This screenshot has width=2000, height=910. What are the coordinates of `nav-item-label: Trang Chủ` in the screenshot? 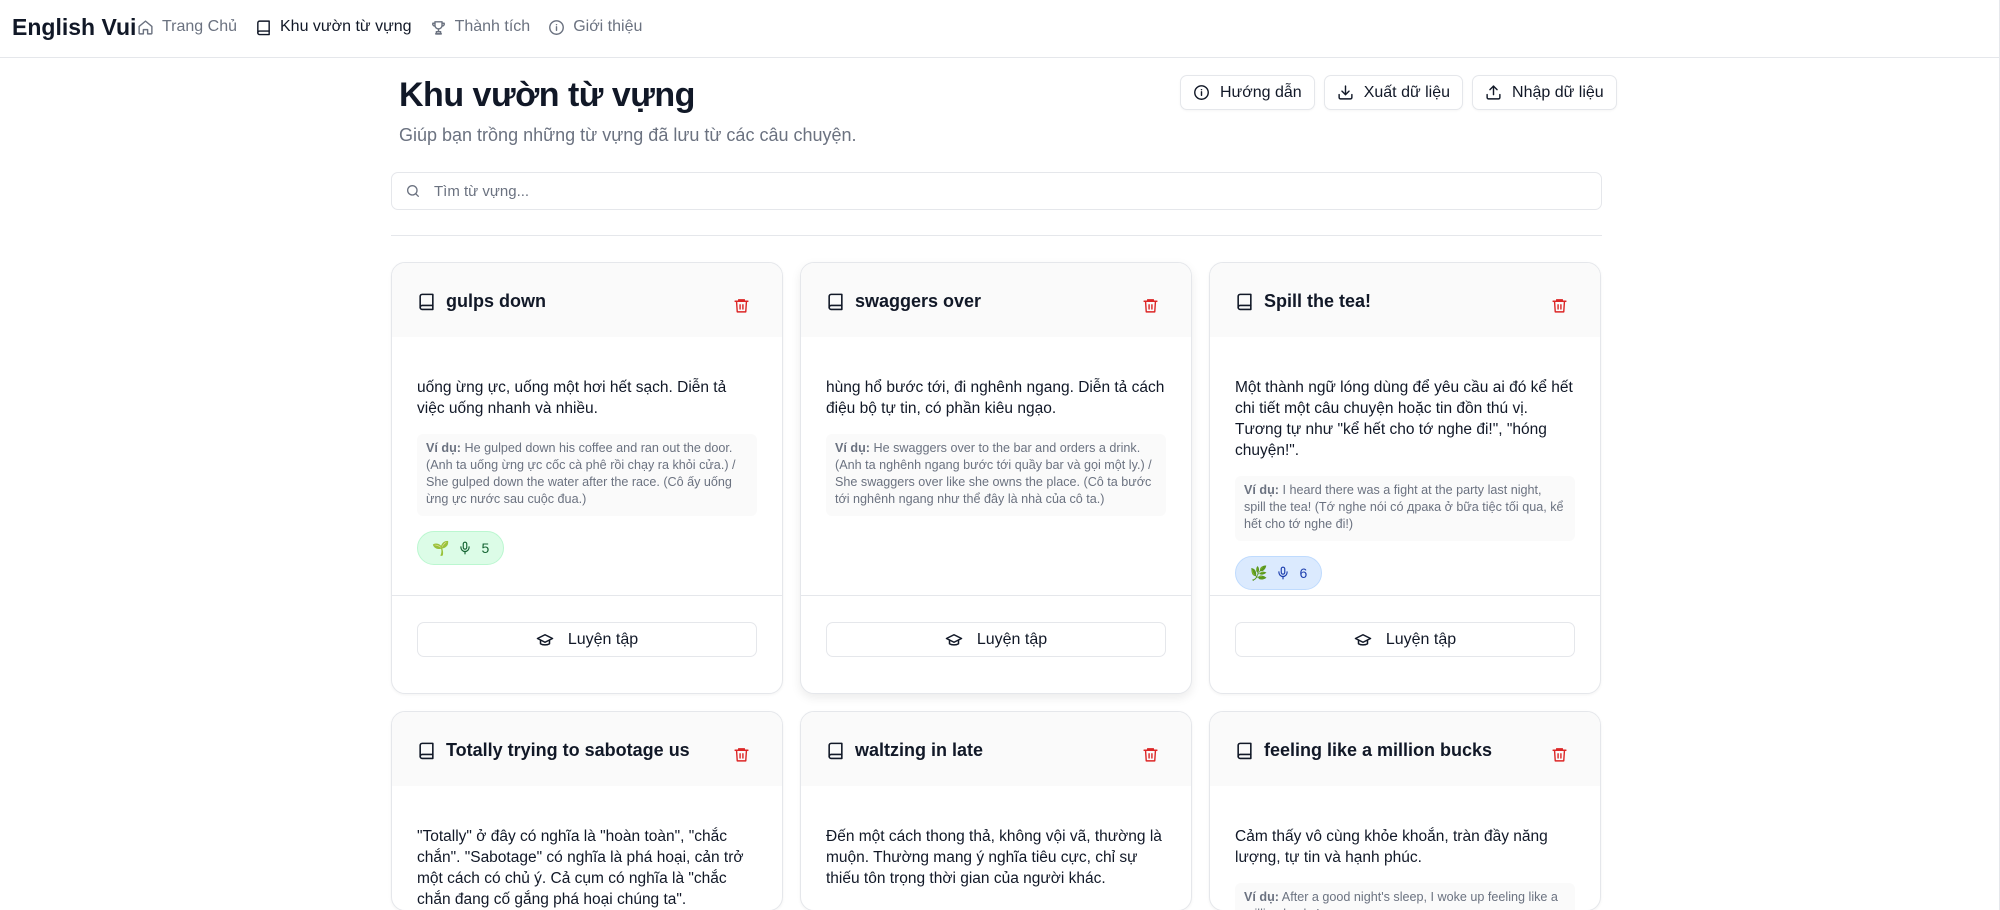 It's located at (199, 26).